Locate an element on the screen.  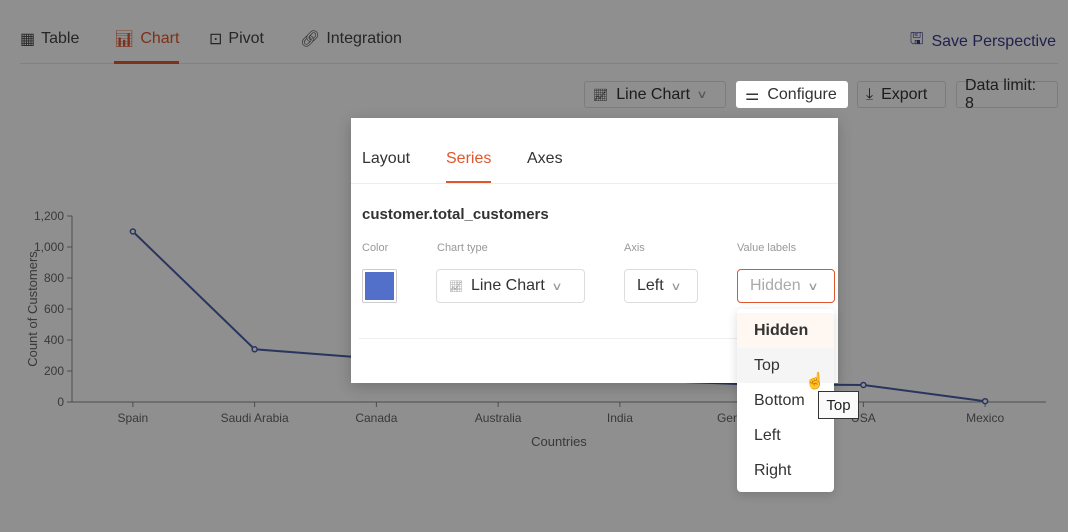
value-labels-select: Hidden ∨ is located at coordinates (786, 286).